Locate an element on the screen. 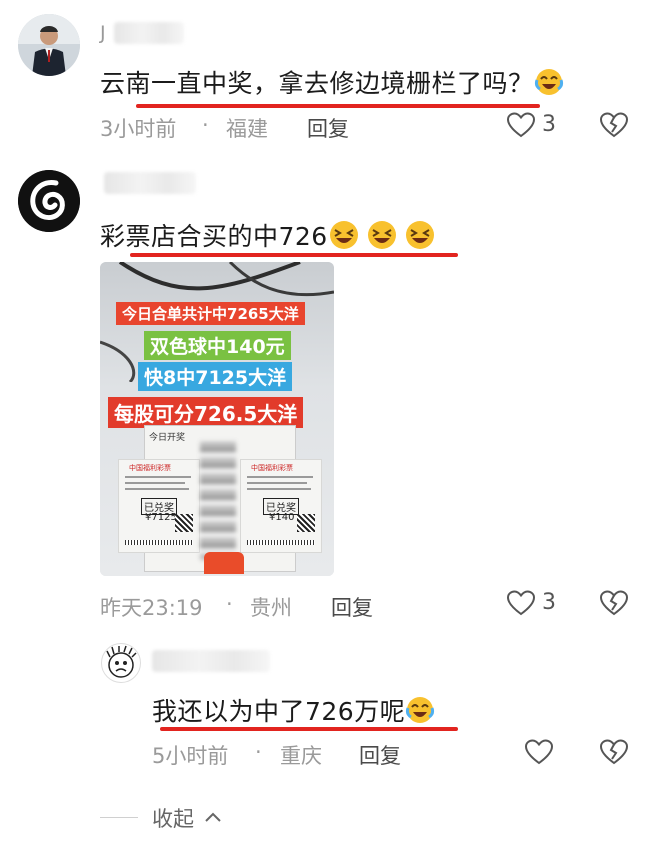 This screenshot has width=646, height=858. netease-avatar is located at coordinates (49, 201).